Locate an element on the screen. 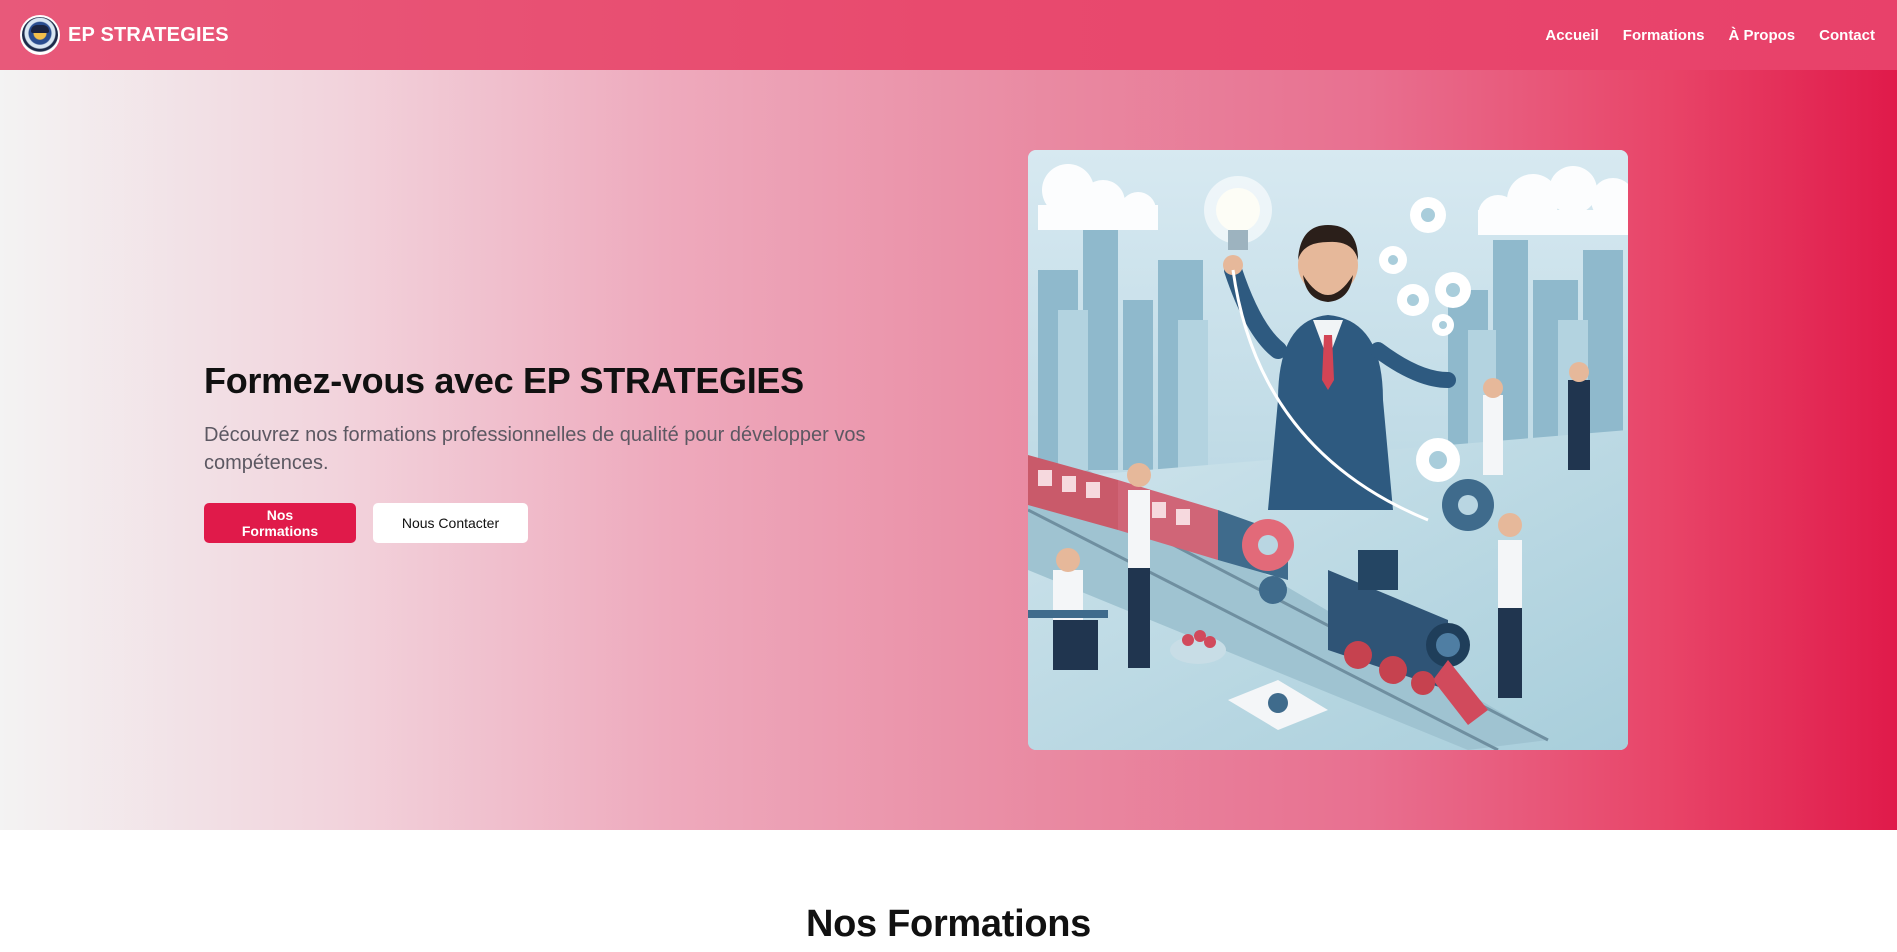  nav-link-a-propos: À Propos is located at coordinates (1761, 35).